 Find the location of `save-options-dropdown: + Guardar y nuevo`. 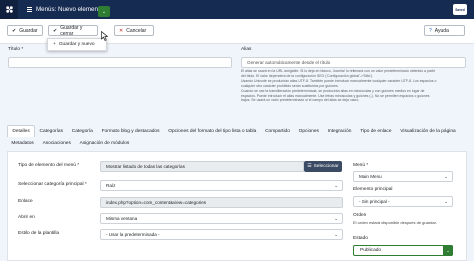

save-options-dropdown: + Guardar y nuevo is located at coordinates (77, 44).